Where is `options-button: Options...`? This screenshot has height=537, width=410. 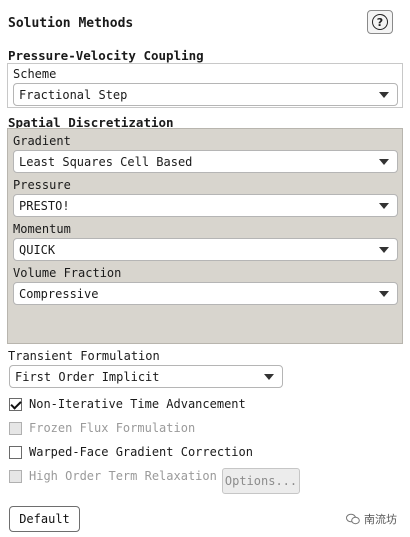 options-button: Options... is located at coordinates (261, 481).